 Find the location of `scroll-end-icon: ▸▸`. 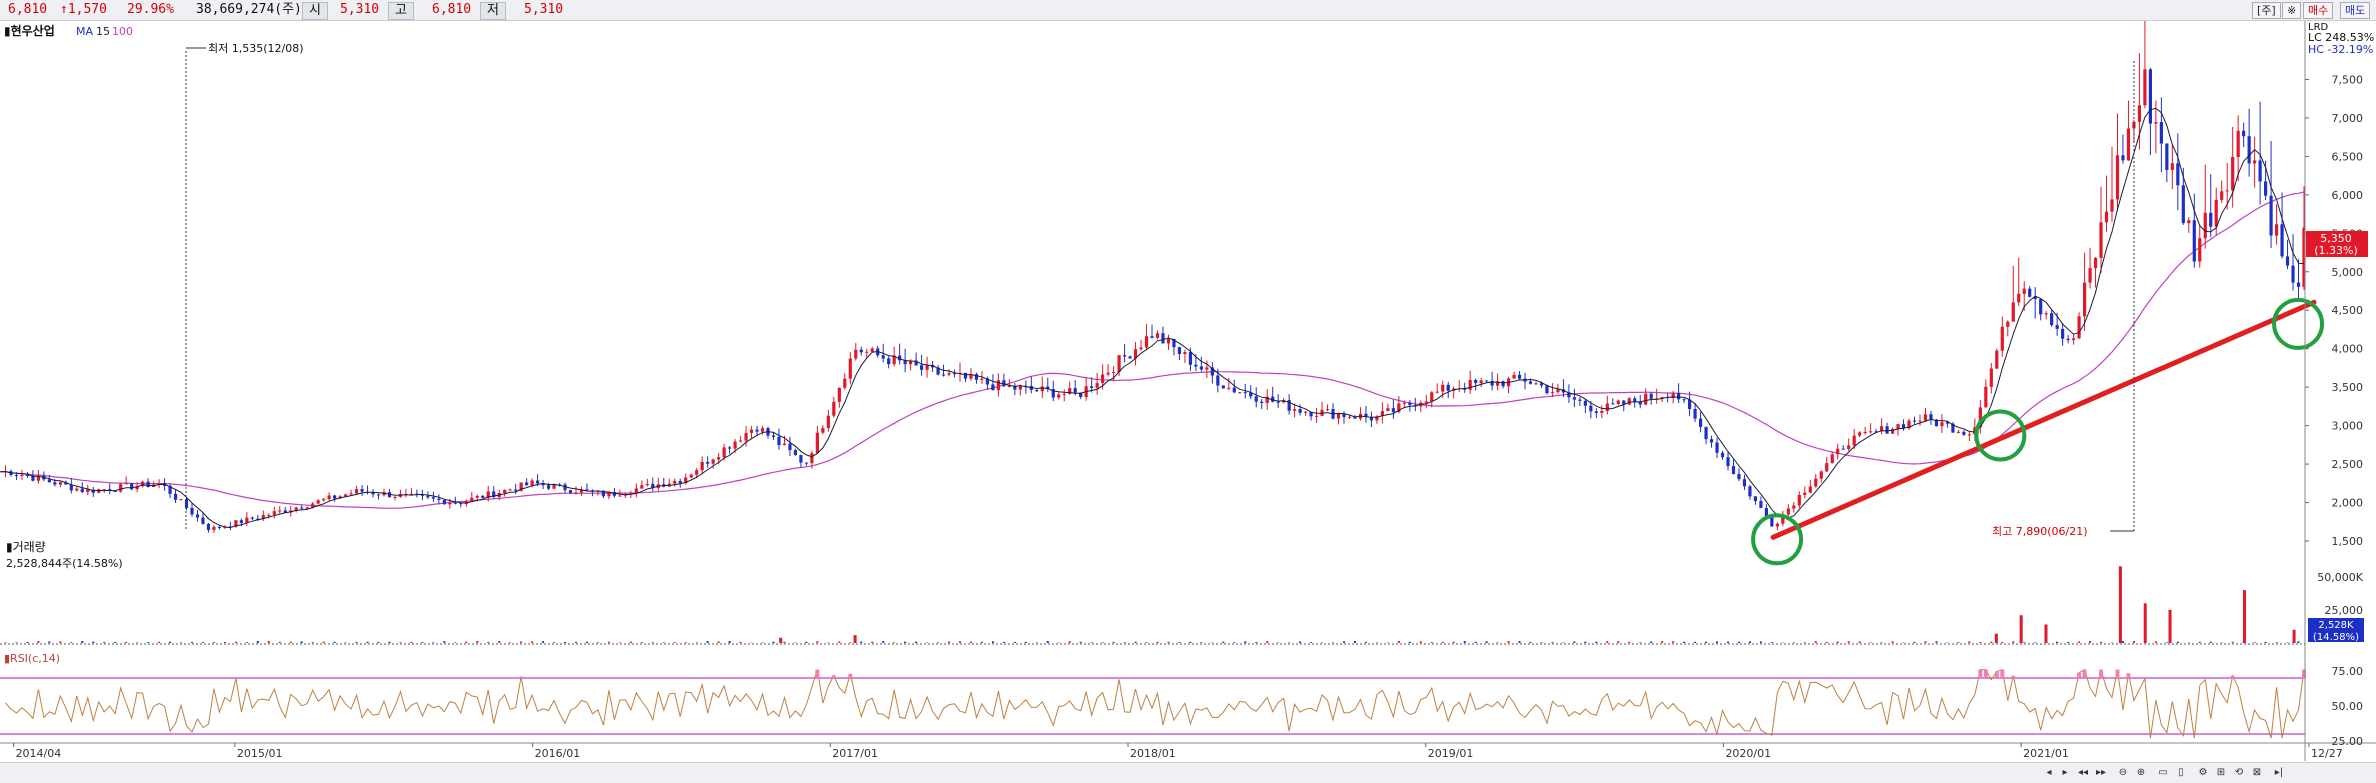

scroll-end-icon: ▸▸ is located at coordinates (2101, 772).